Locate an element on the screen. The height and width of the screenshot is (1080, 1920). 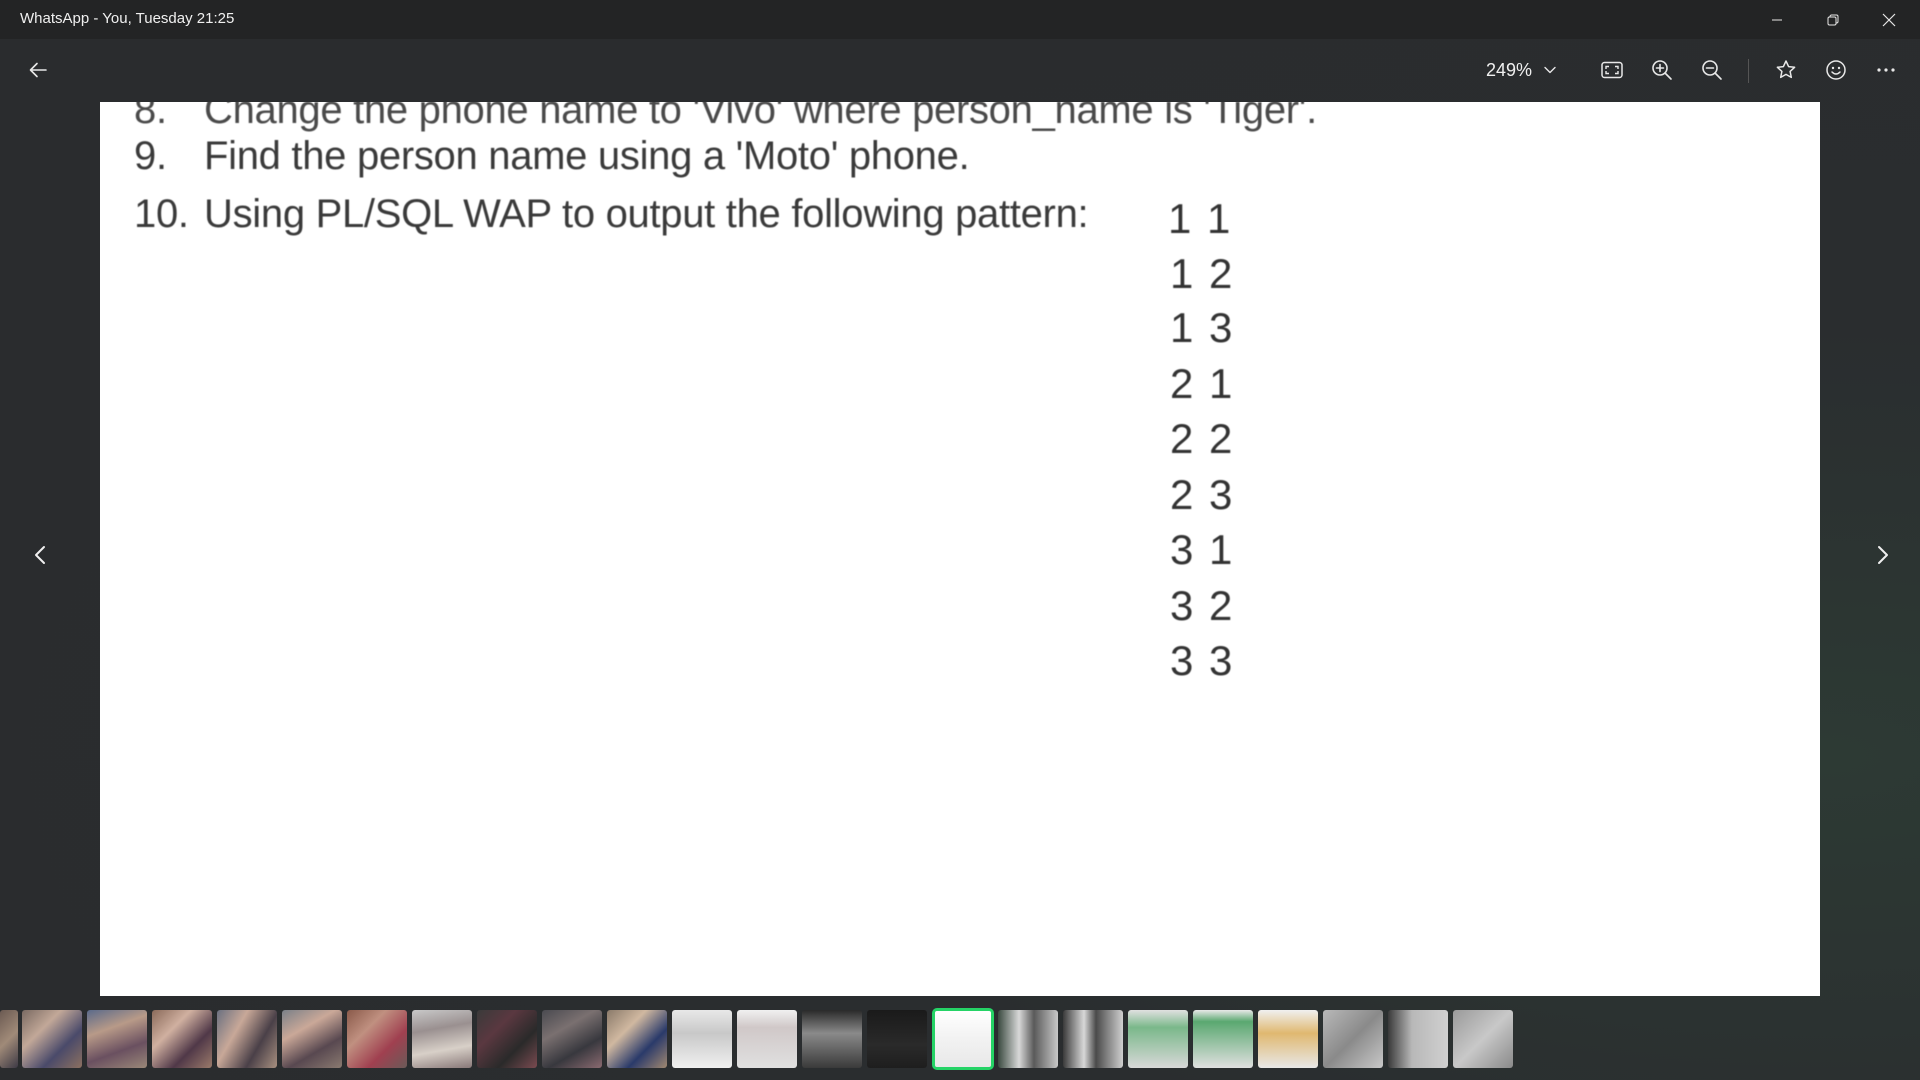
next-image-button is located at coordinates (1883, 555).